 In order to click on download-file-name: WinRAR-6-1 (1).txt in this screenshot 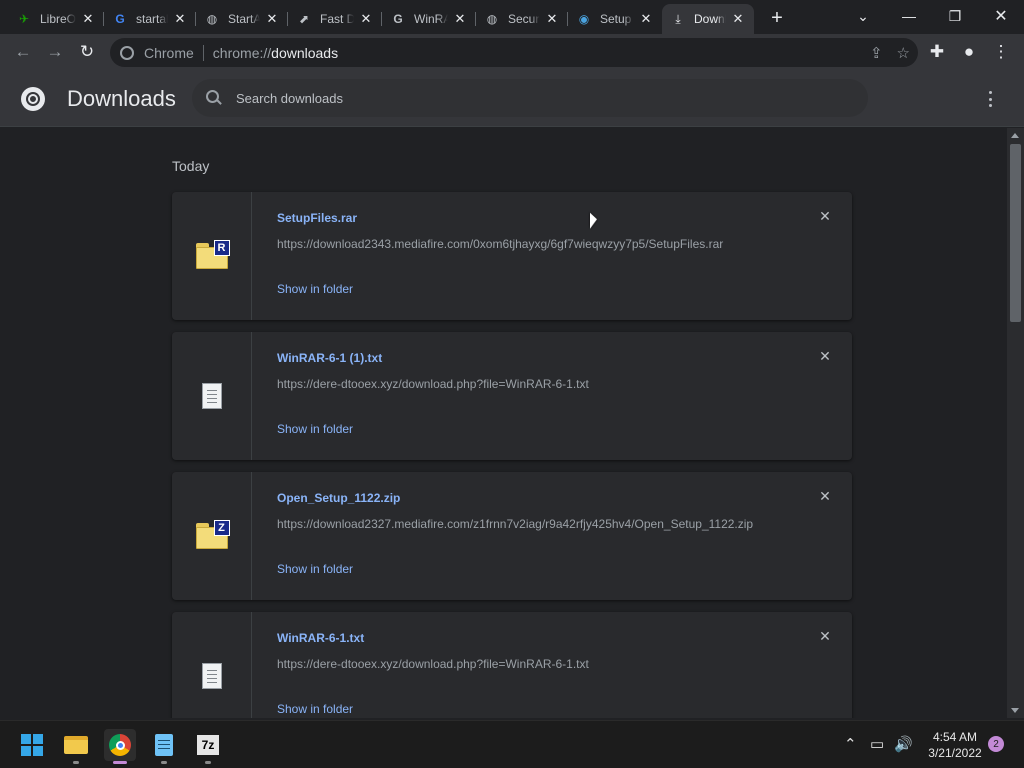, I will do `click(329, 358)`.